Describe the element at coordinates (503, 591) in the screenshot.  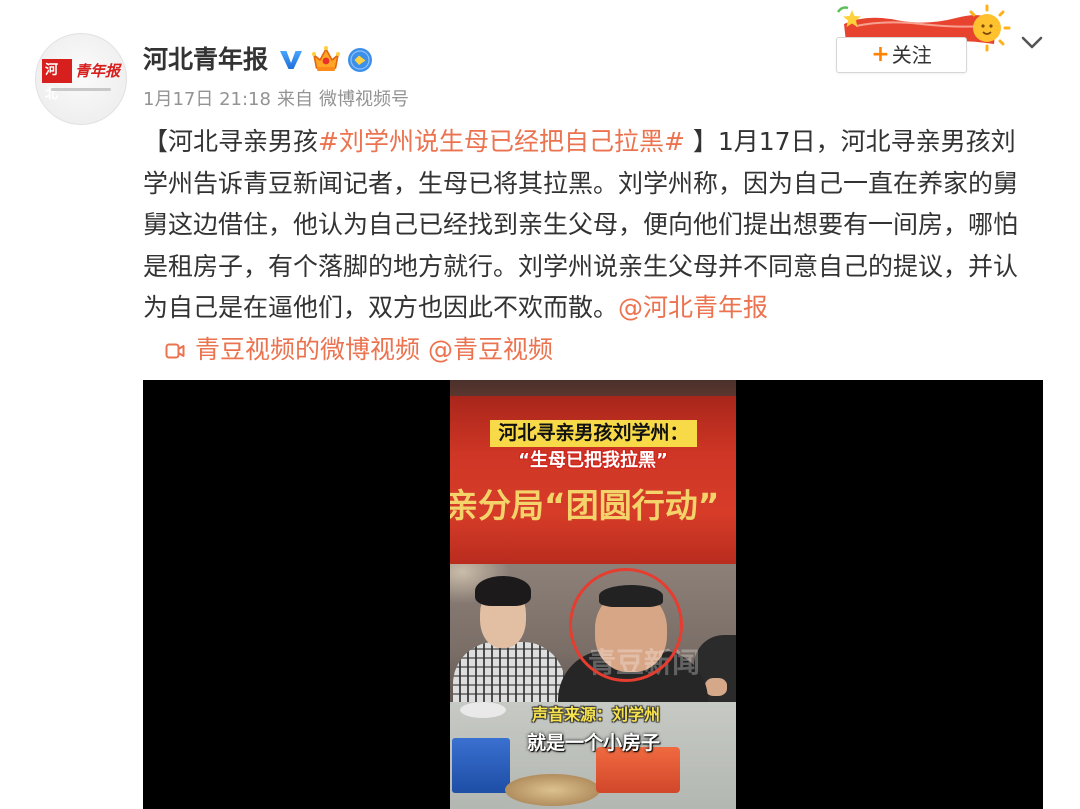
I see `person-left-hair` at that location.